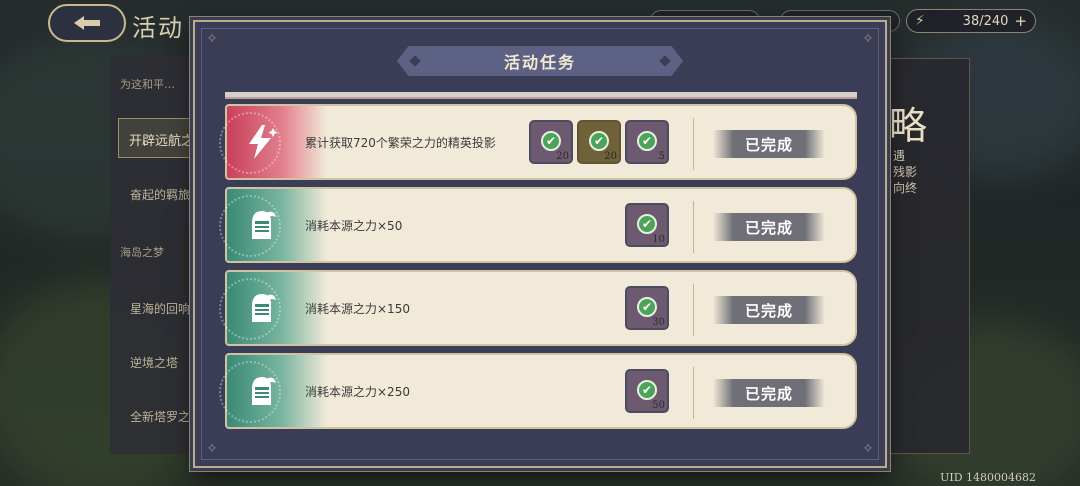 The height and width of the screenshot is (486, 1080). I want to click on task-row: 消耗本源之力×250 ✔ 50 已完成, so click(538, 391).